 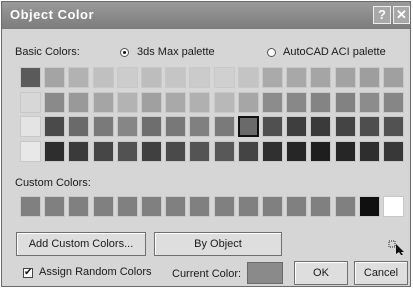 I want to click on assign-random-colors-label: Assign Random Colors, so click(x=95, y=272).